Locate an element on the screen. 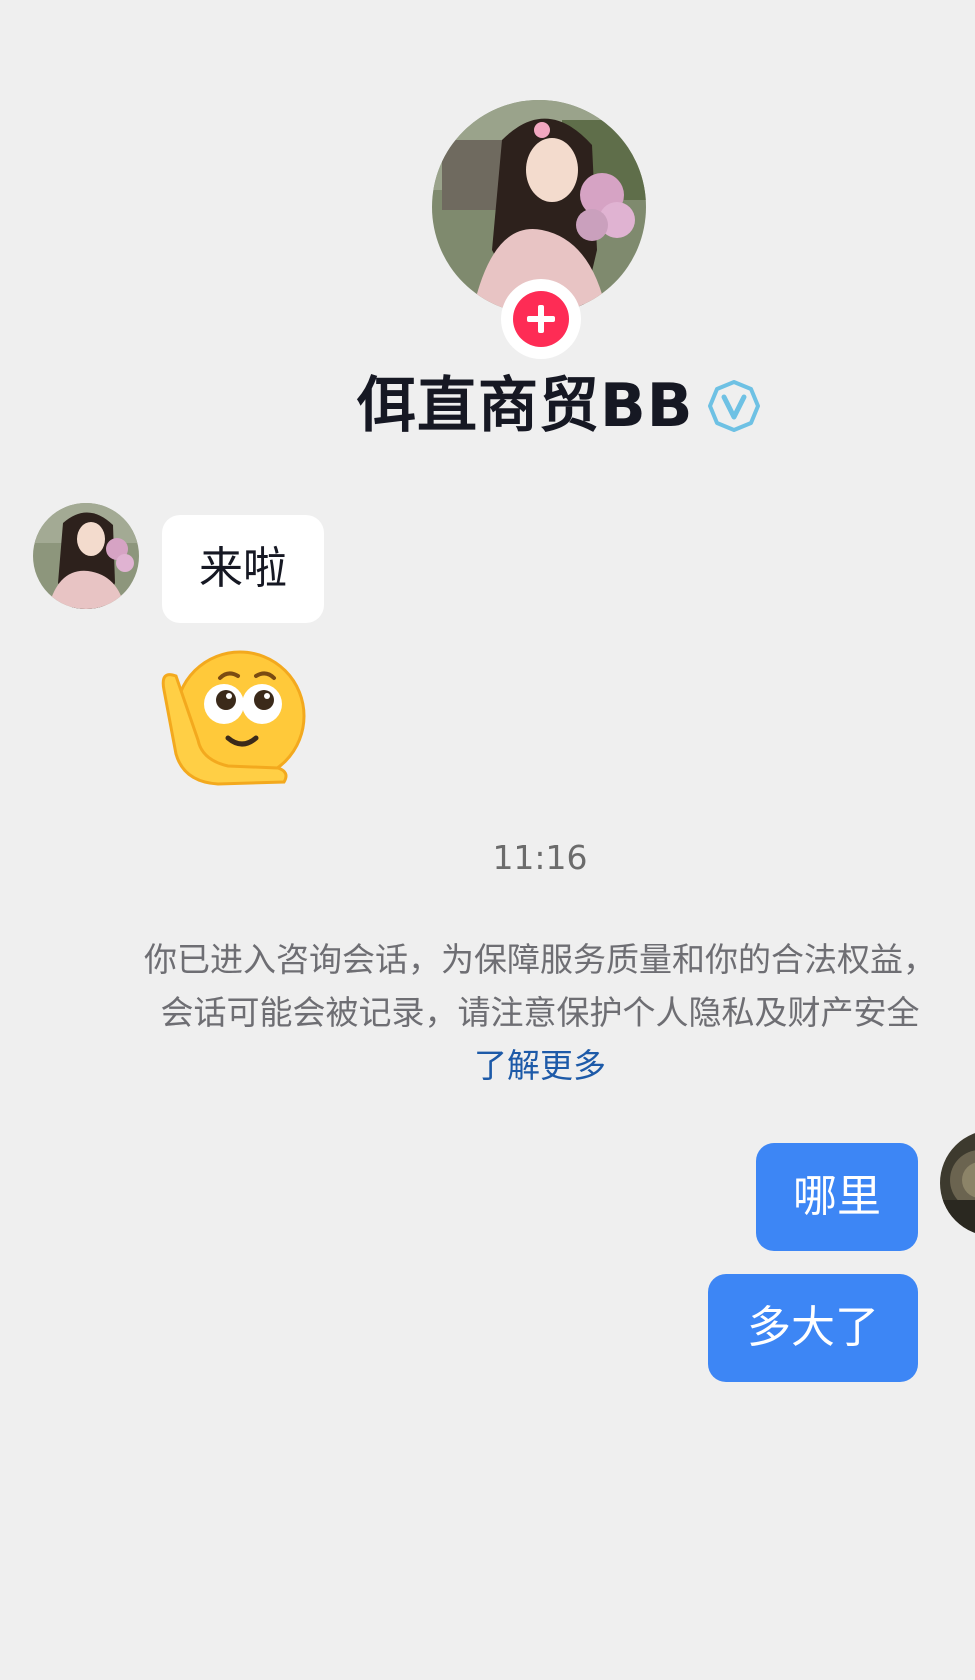  outgoing-message-bubble: 多大了 is located at coordinates (813, 1328).